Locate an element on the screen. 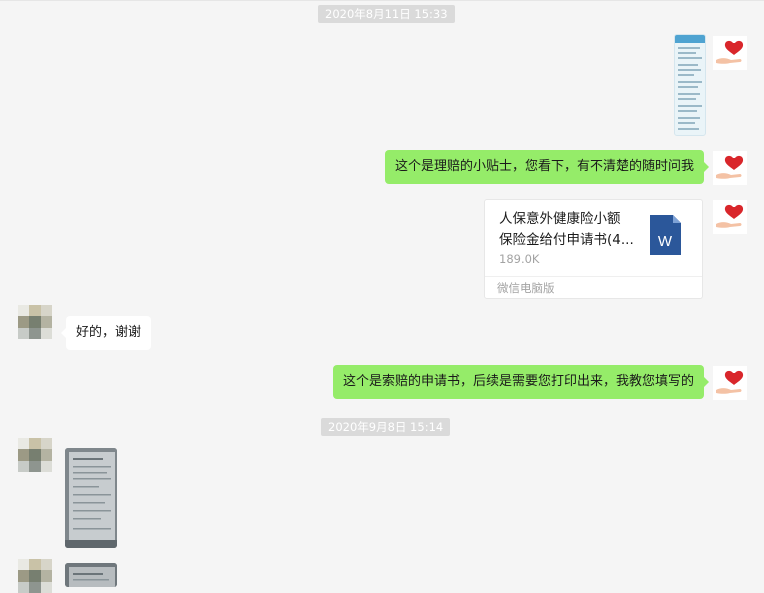  message-text: 这个是索赔的申请书，后续是需要您打印出来，我教您填写的 is located at coordinates (518, 381).